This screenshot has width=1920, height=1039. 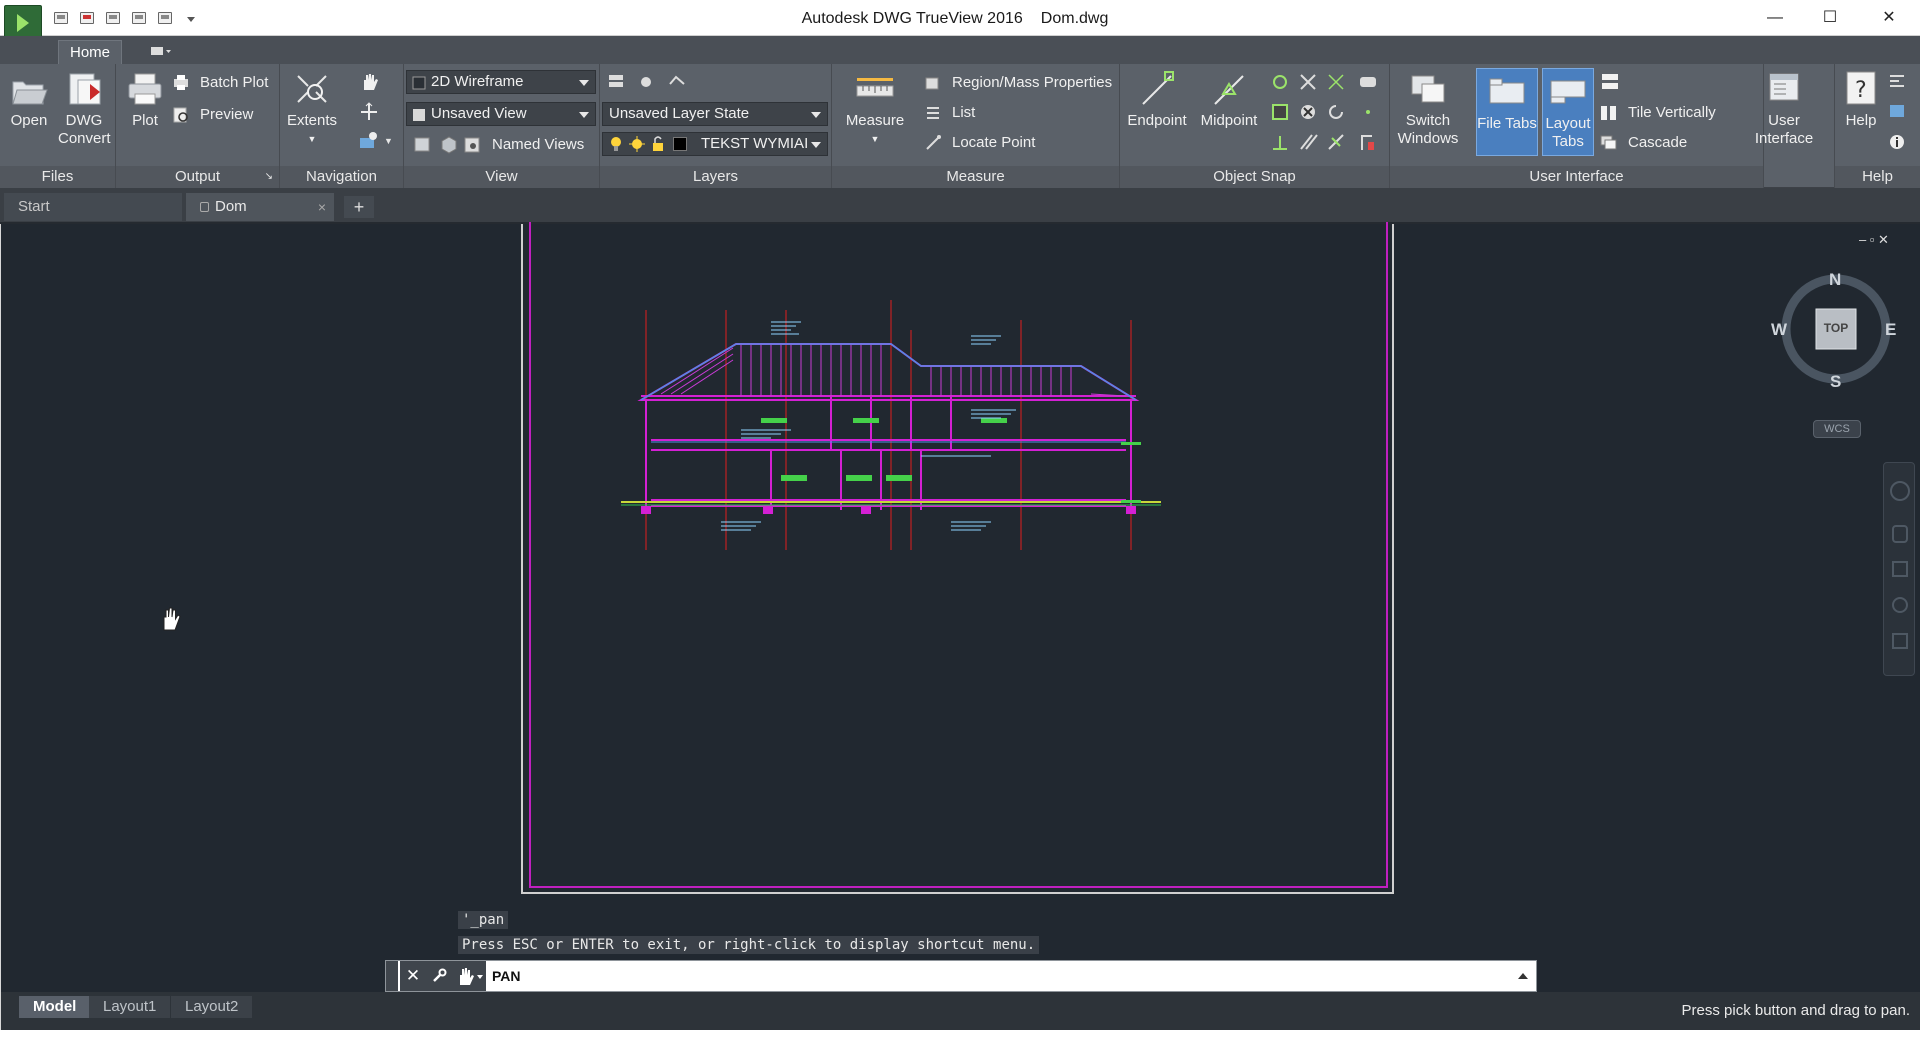 I want to click on customize-wrench-icon, so click(x=439, y=976).